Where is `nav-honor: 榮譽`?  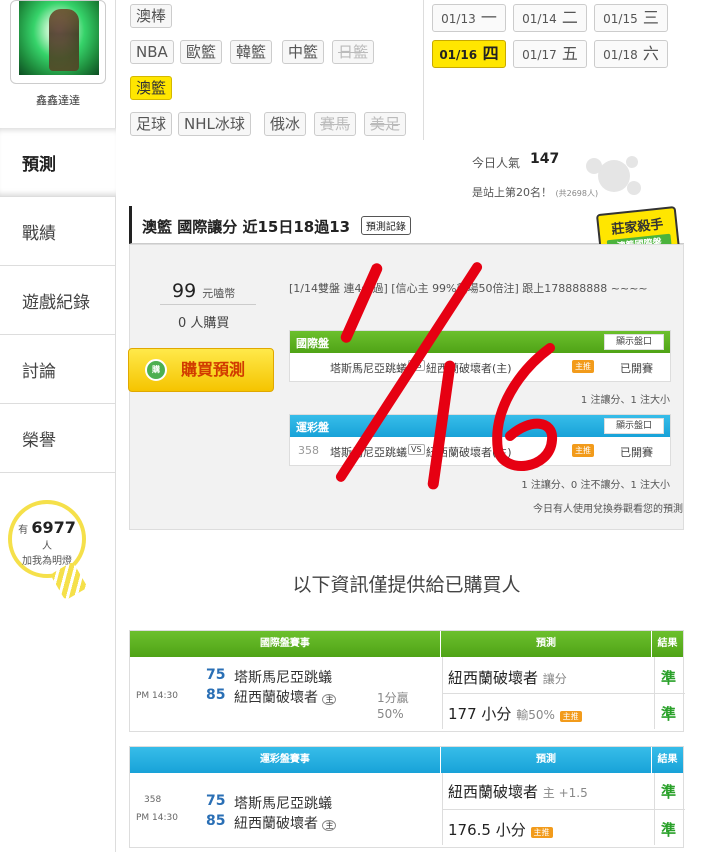 nav-honor: 榮譽 is located at coordinates (58, 438).